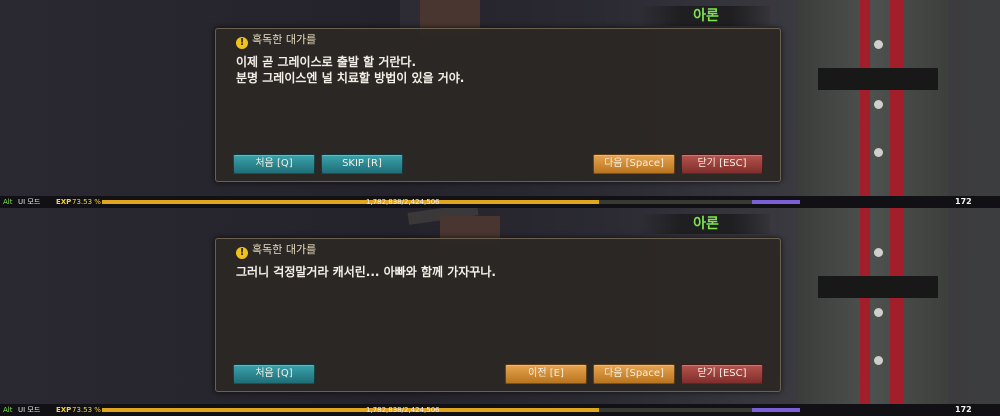 The height and width of the screenshot is (416, 1000). What do you see at coordinates (350, 78) in the screenshot?
I see `dialogue-line: 분명 그레이스엔 널 치료할 방법이 있을 거야.` at bounding box center [350, 78].